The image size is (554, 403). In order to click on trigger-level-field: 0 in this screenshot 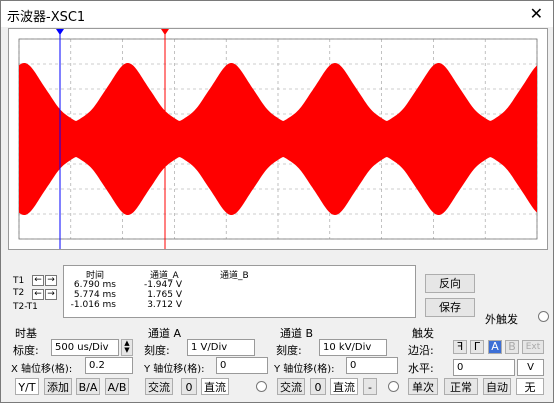, I will do `click(484, 367)`.